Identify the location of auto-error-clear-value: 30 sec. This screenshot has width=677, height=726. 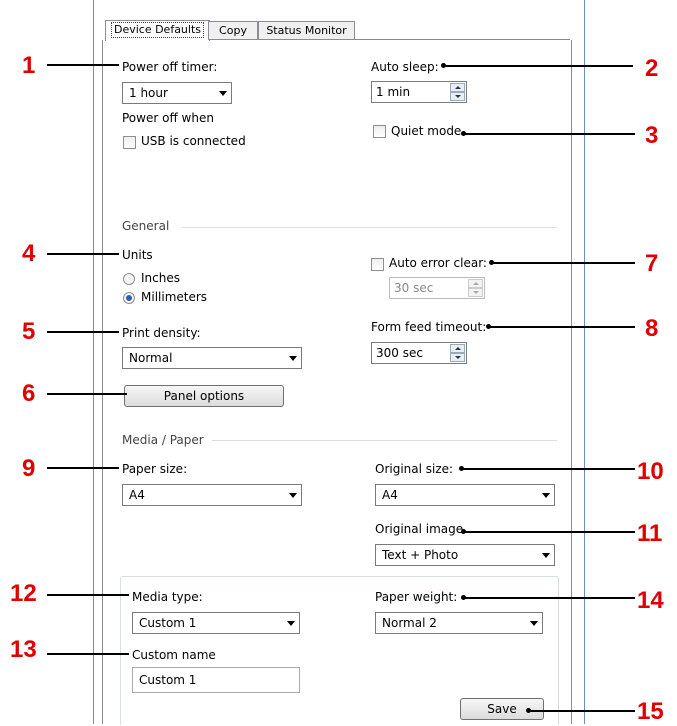
(414, 288).